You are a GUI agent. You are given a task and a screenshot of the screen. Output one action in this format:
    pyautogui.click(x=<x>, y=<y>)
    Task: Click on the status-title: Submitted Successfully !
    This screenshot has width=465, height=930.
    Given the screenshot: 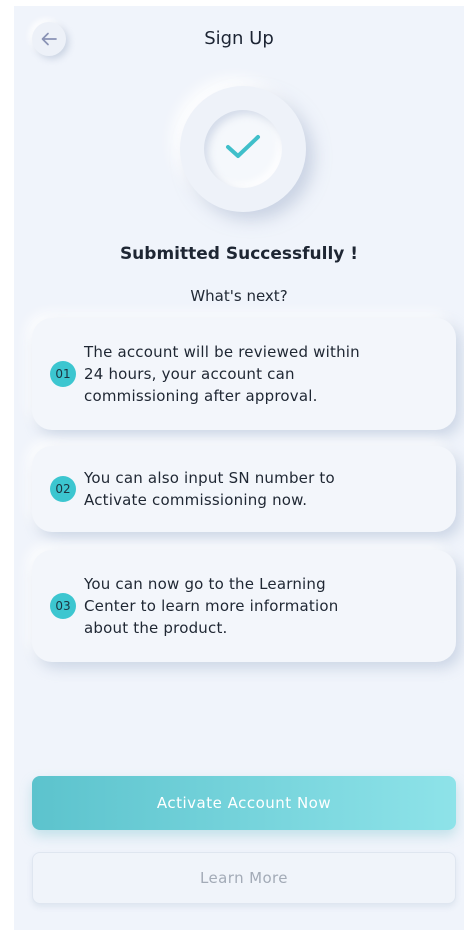 What is the action you would take?
    pyautogui.click(x=239, y=254)
    